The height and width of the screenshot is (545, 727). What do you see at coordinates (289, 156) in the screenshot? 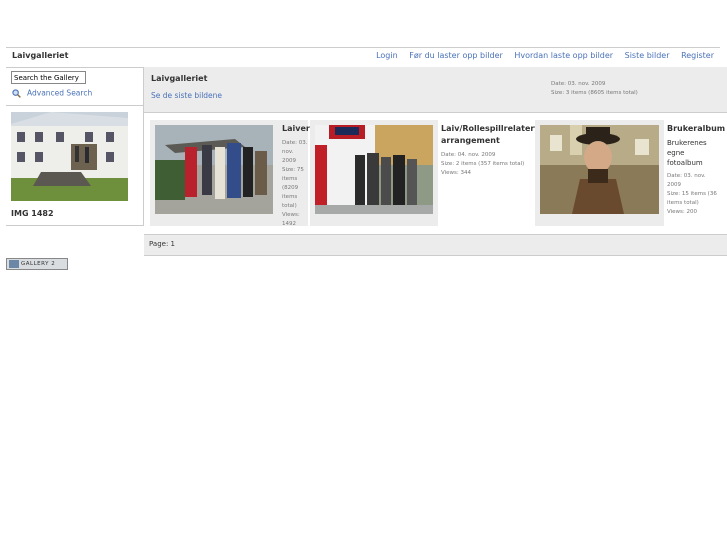
I see `meta-line: nov. 2009` at bounding box center [289, 156].